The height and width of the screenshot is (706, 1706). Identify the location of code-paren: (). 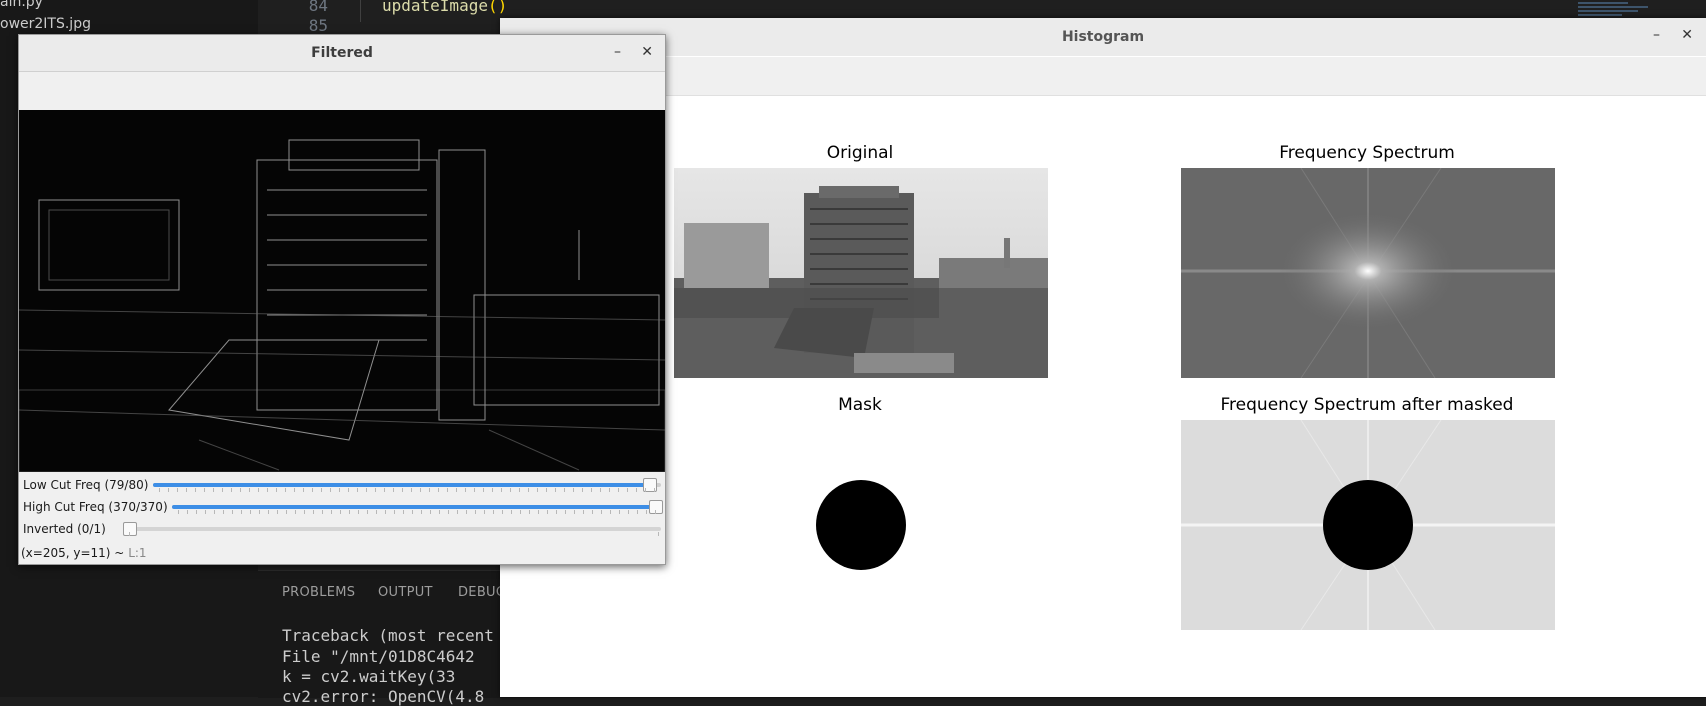
(497, 7).